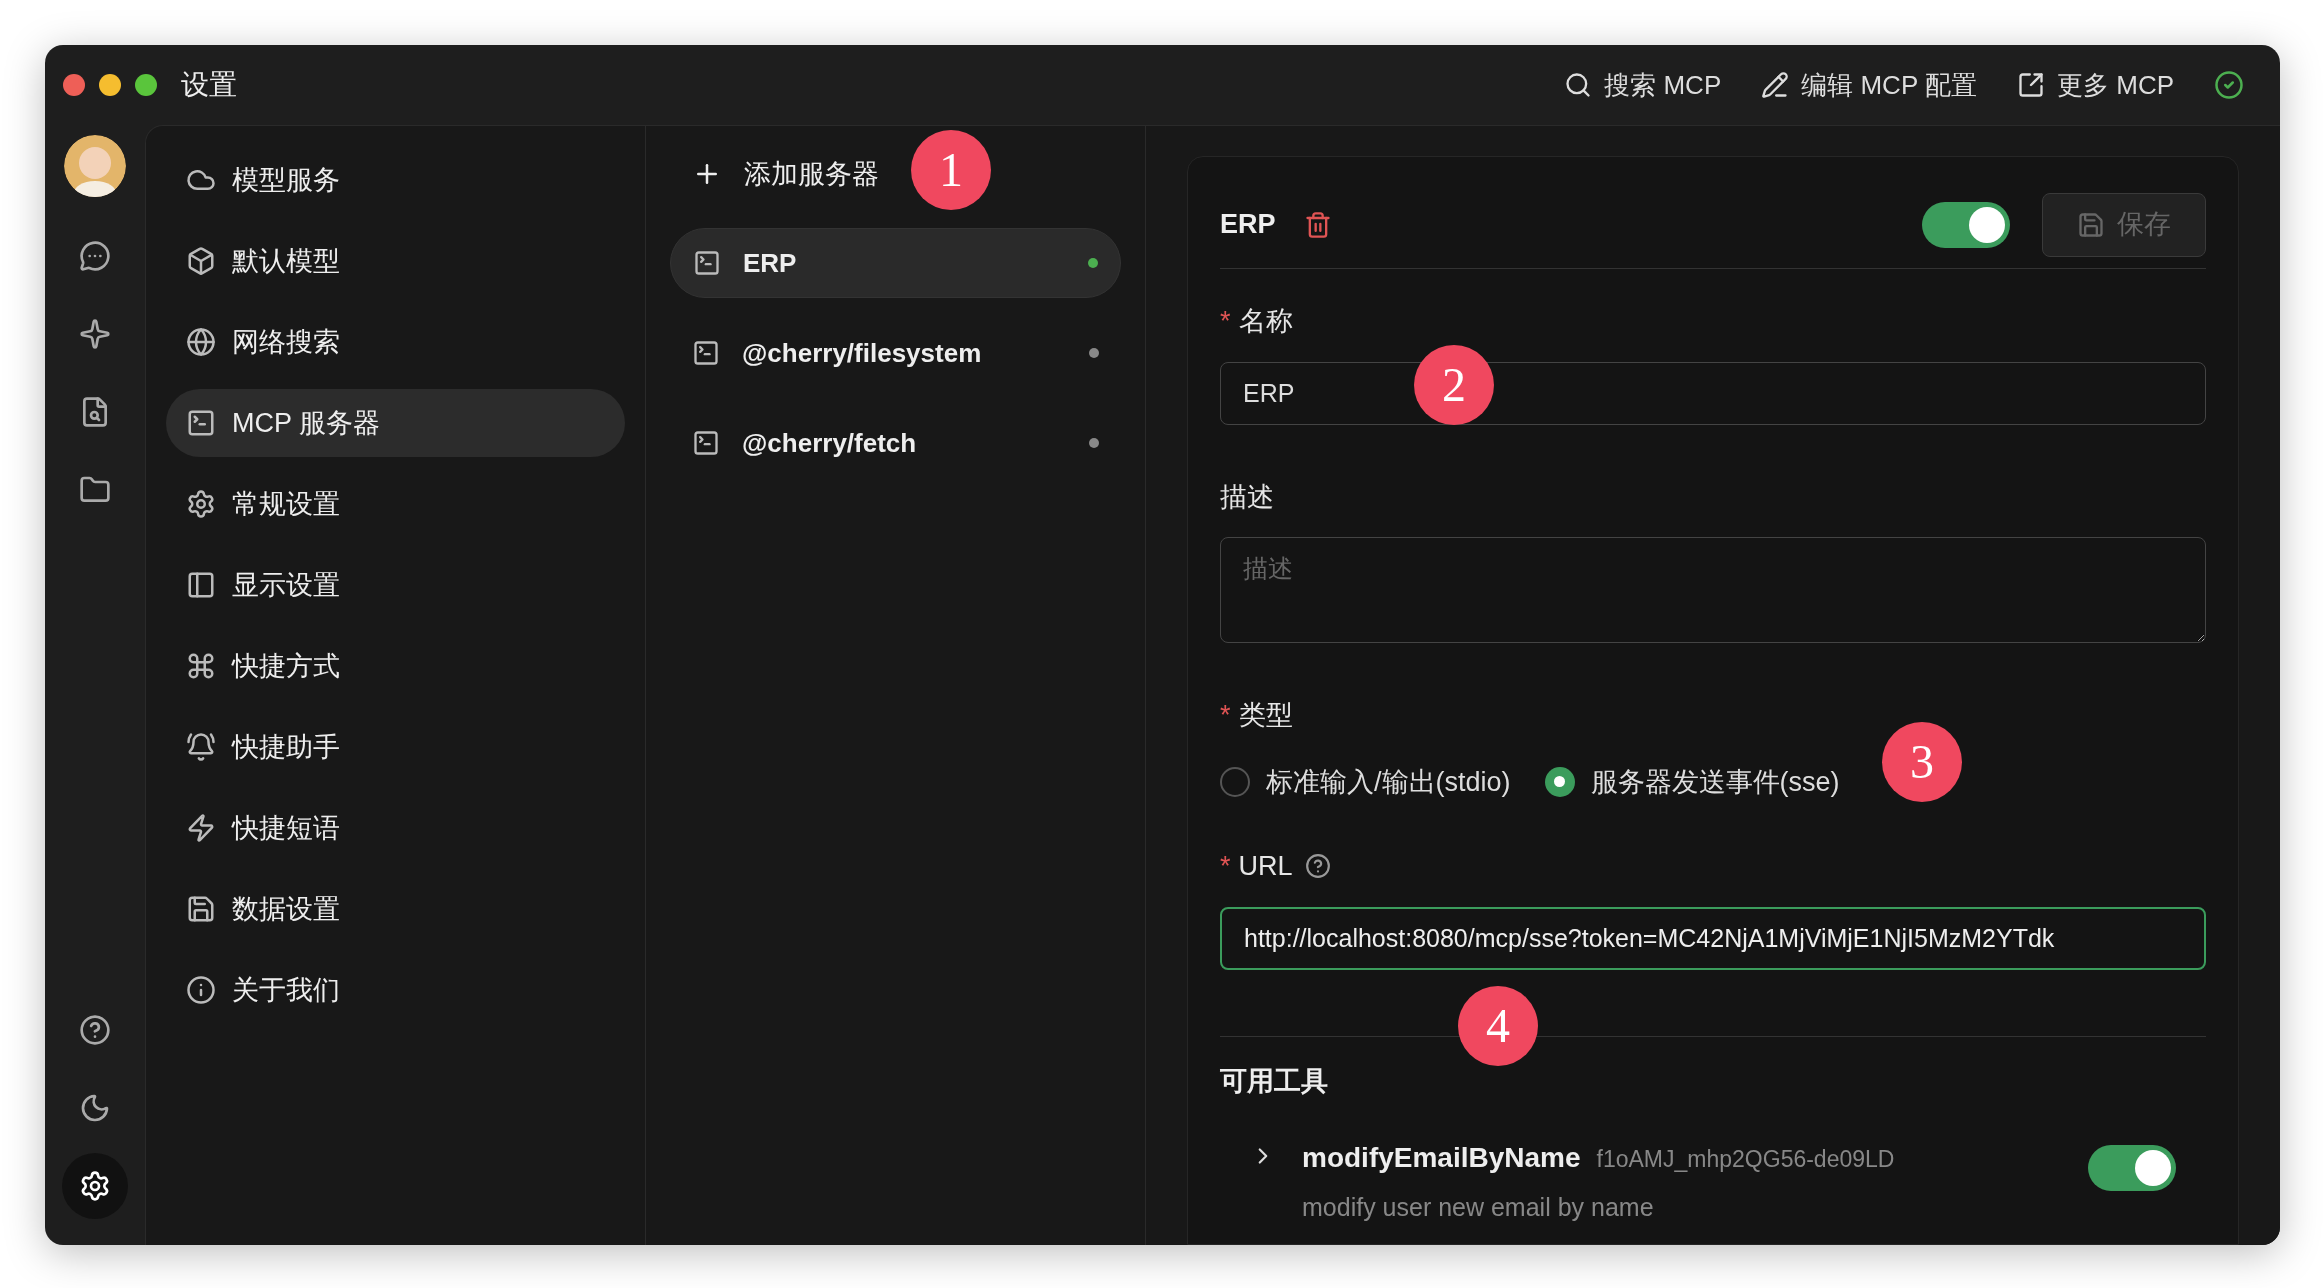  What do you see at coordinates (1265, 715) in the screenshot?
I see `field-label: 类型` at bounding box center [1265, 715].